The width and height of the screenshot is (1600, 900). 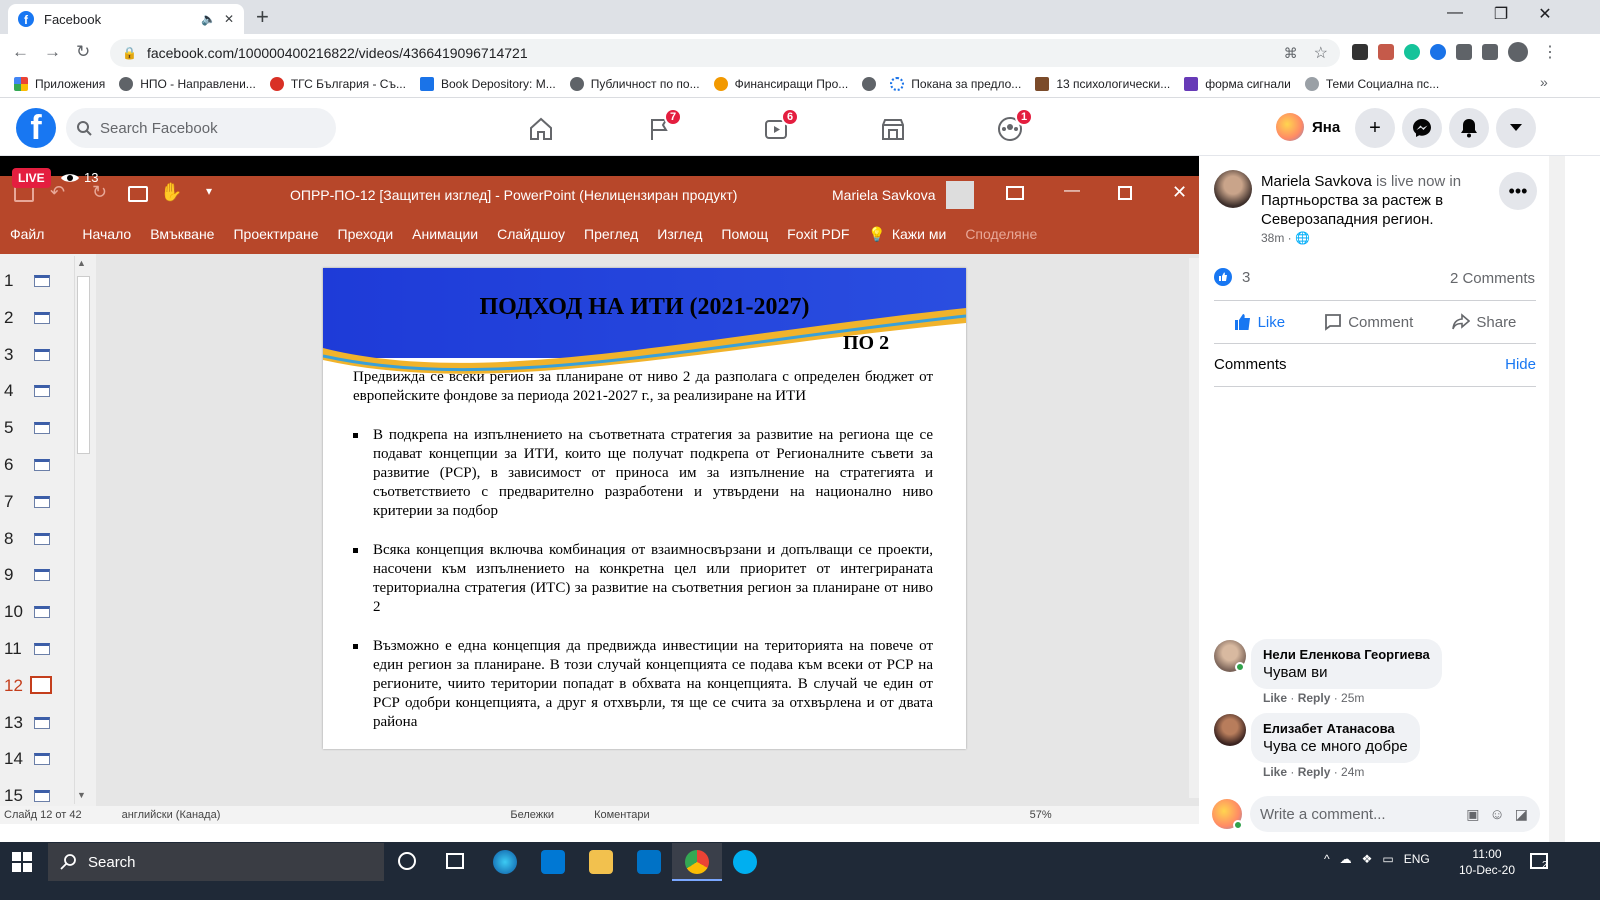 I want to click on bookmark-item: форма сигнали, so click(x=1237, y=83).